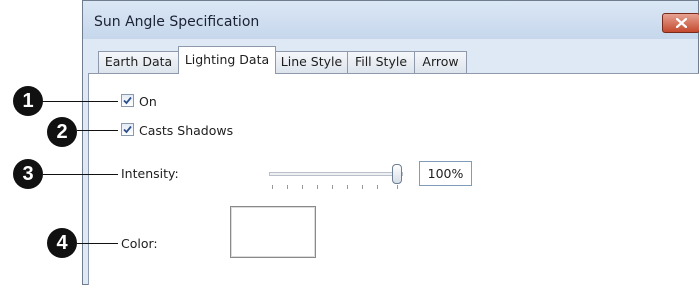 The height and width of the screenshot is (285, 699). What do you see at coordinates (311, 62) in the screenshot?
I see `tab-line-style: Line Style` at bounding box center [311, 62].